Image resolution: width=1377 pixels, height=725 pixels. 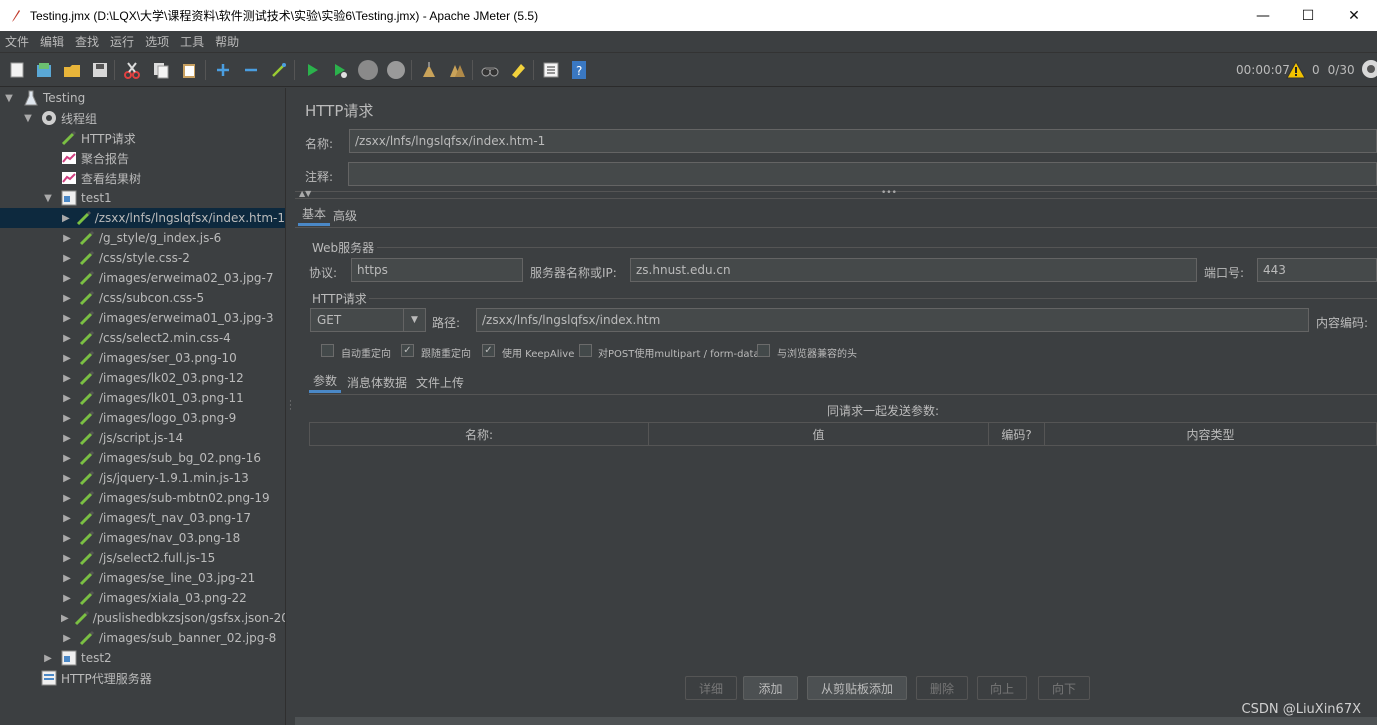 What do you see at coordinates (490, 70) in the screenshot?
I see `search-icon` at bounding box center [490, 70].